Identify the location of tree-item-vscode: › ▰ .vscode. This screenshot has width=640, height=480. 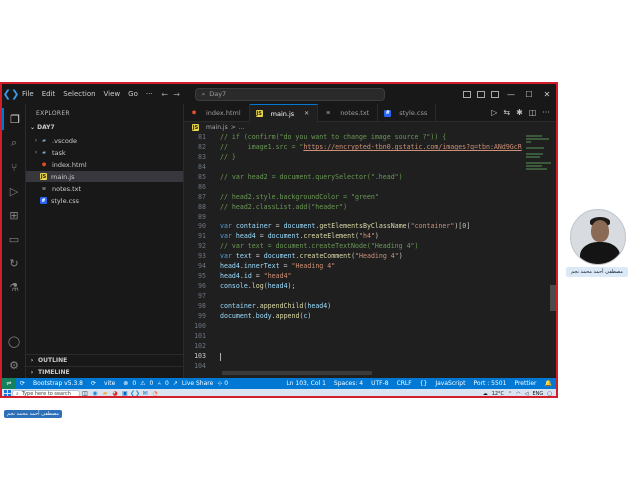
(104, 140).